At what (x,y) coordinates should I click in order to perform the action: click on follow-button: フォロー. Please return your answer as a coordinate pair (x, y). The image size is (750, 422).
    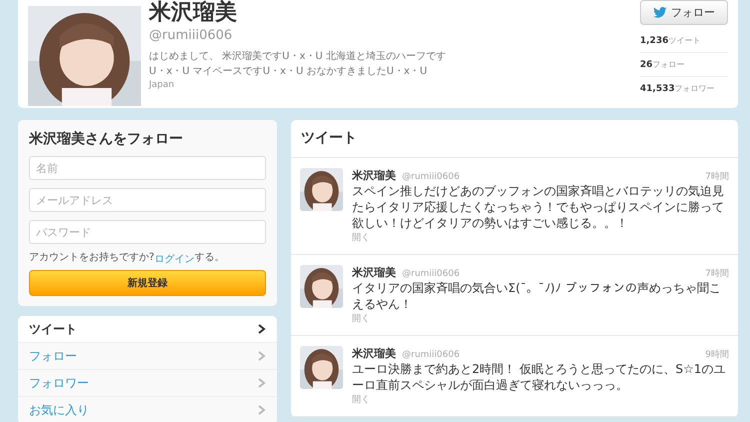
    Looking at the image, I should click on (684, 12).